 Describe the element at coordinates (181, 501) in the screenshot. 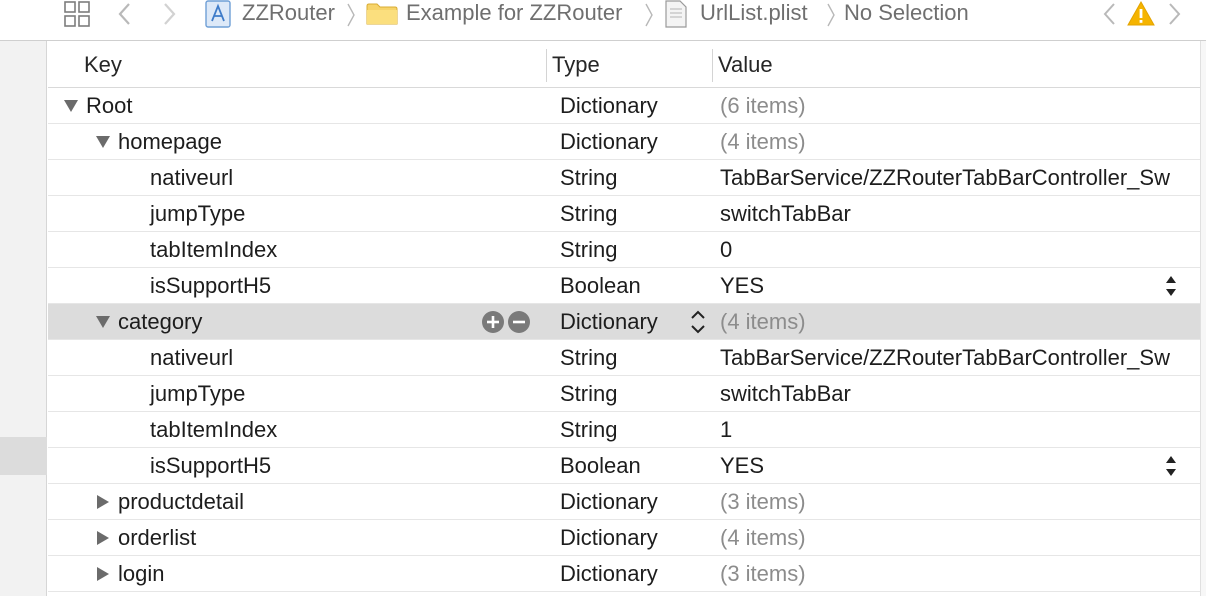

I see `row-key: productdetail` at that location.